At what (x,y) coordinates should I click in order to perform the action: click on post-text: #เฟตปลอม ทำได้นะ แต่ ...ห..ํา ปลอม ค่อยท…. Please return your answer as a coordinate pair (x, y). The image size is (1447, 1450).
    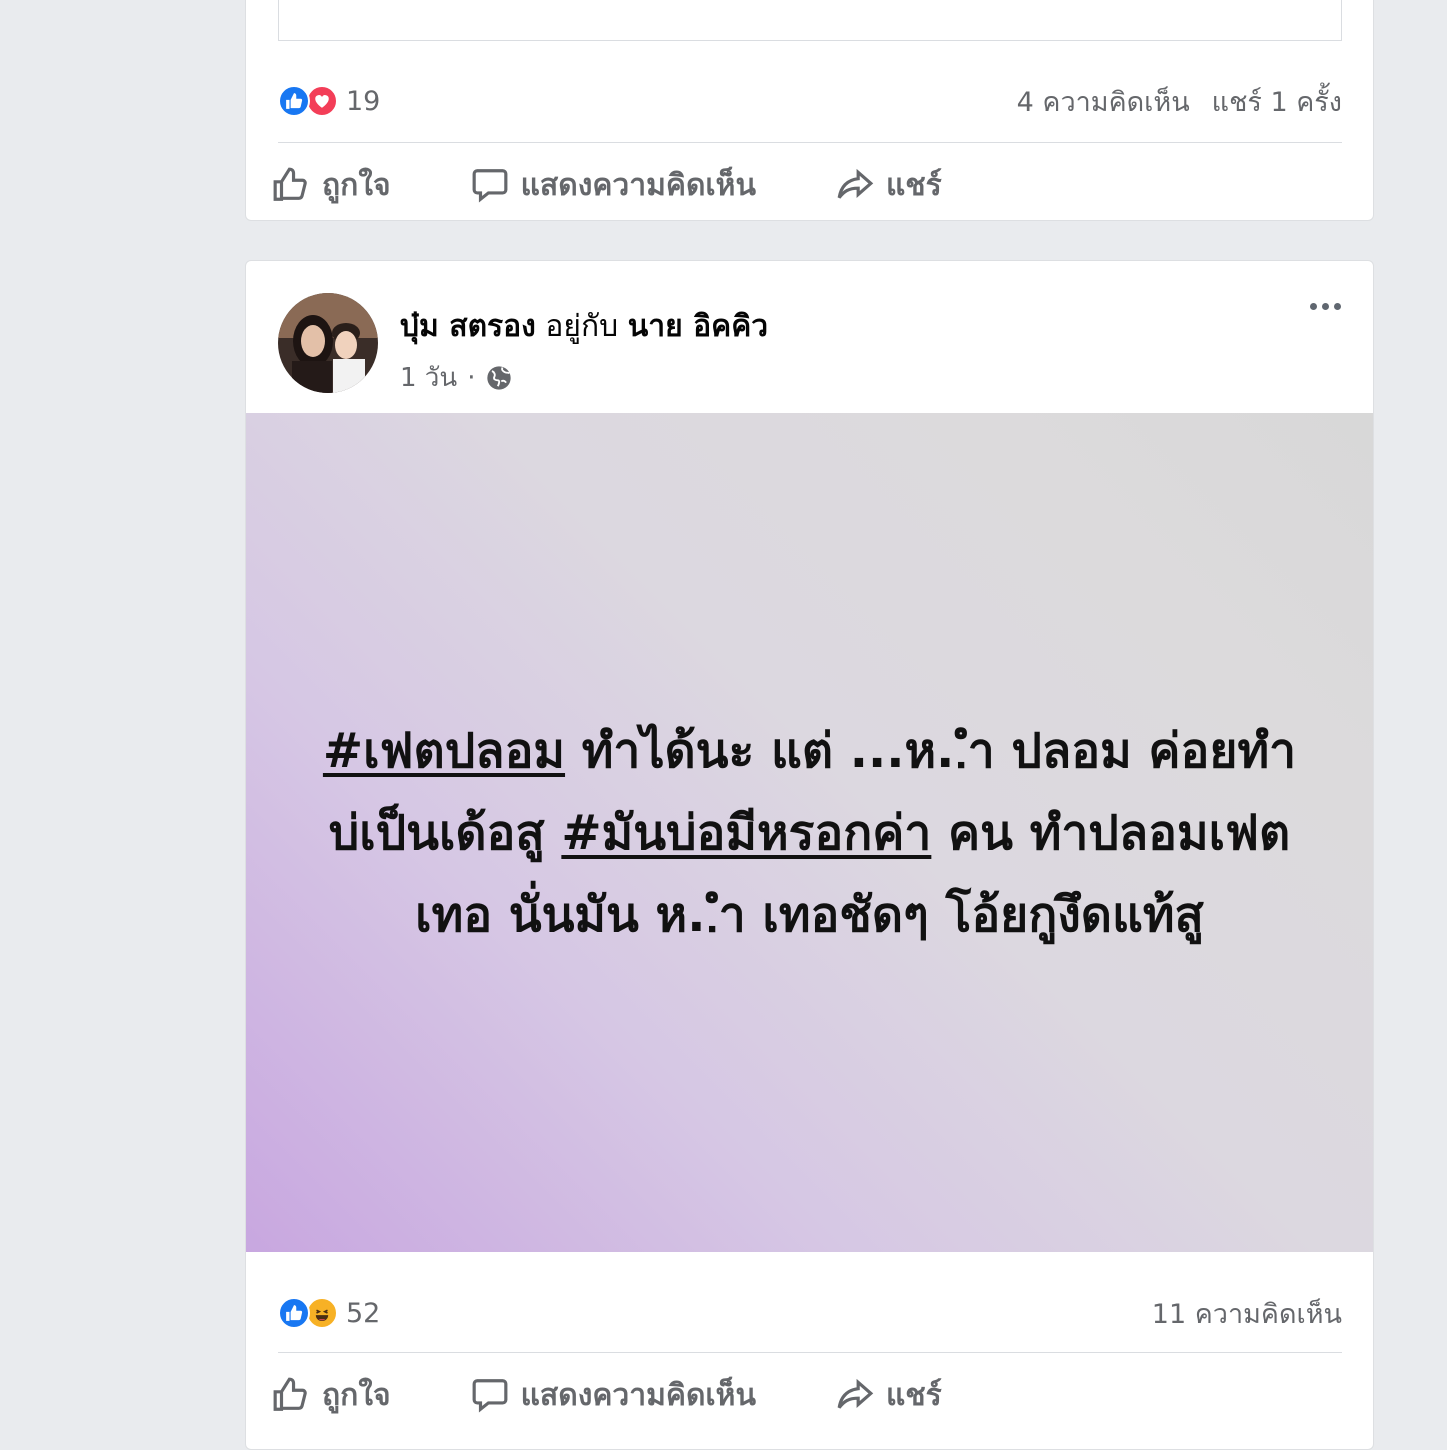
    Looking at the image, I should click on (810, 833).